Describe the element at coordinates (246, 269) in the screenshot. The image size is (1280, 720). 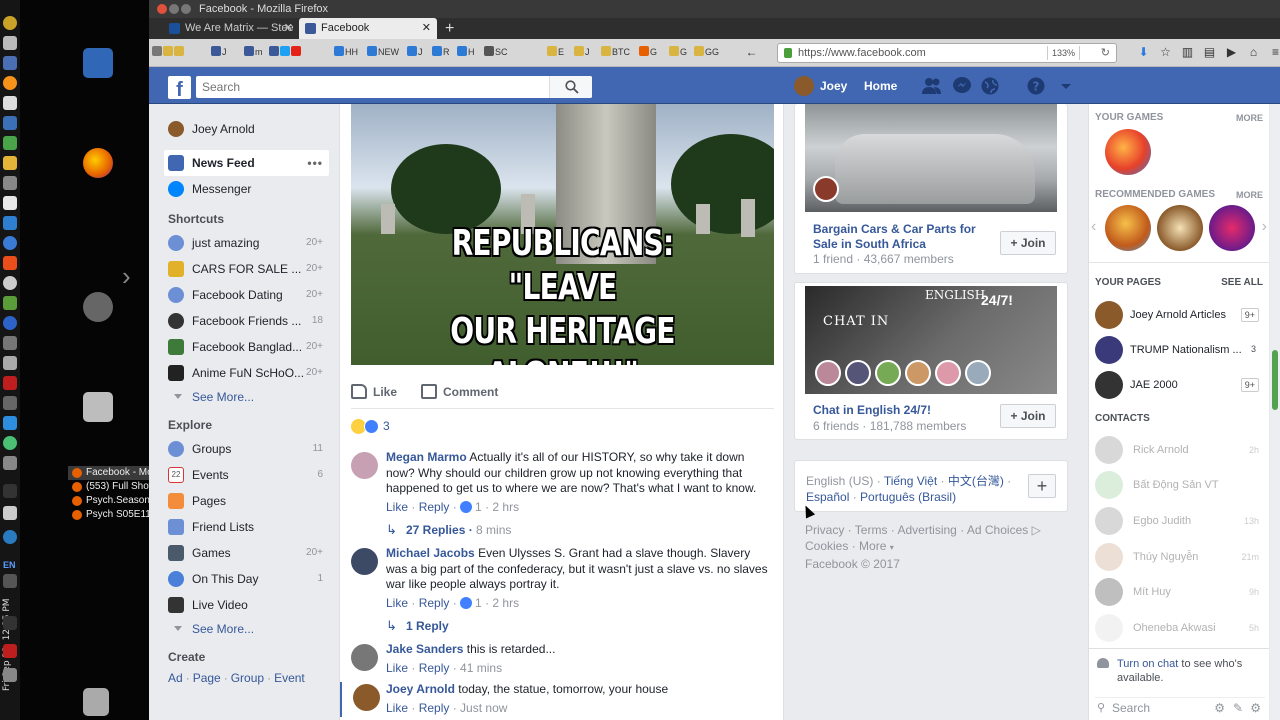
I see `sidebar-shortcut: CARS FOR SALE ... 20+` at that location.